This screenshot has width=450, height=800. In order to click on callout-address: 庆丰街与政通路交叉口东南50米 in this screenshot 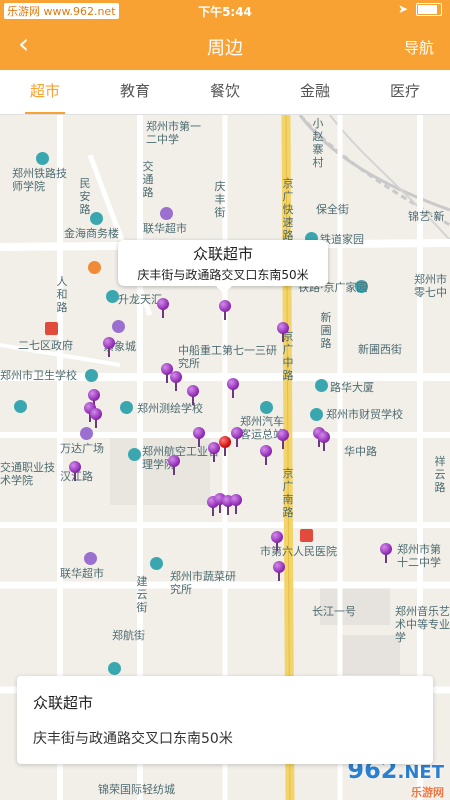, I will do `click(223, 275)`.